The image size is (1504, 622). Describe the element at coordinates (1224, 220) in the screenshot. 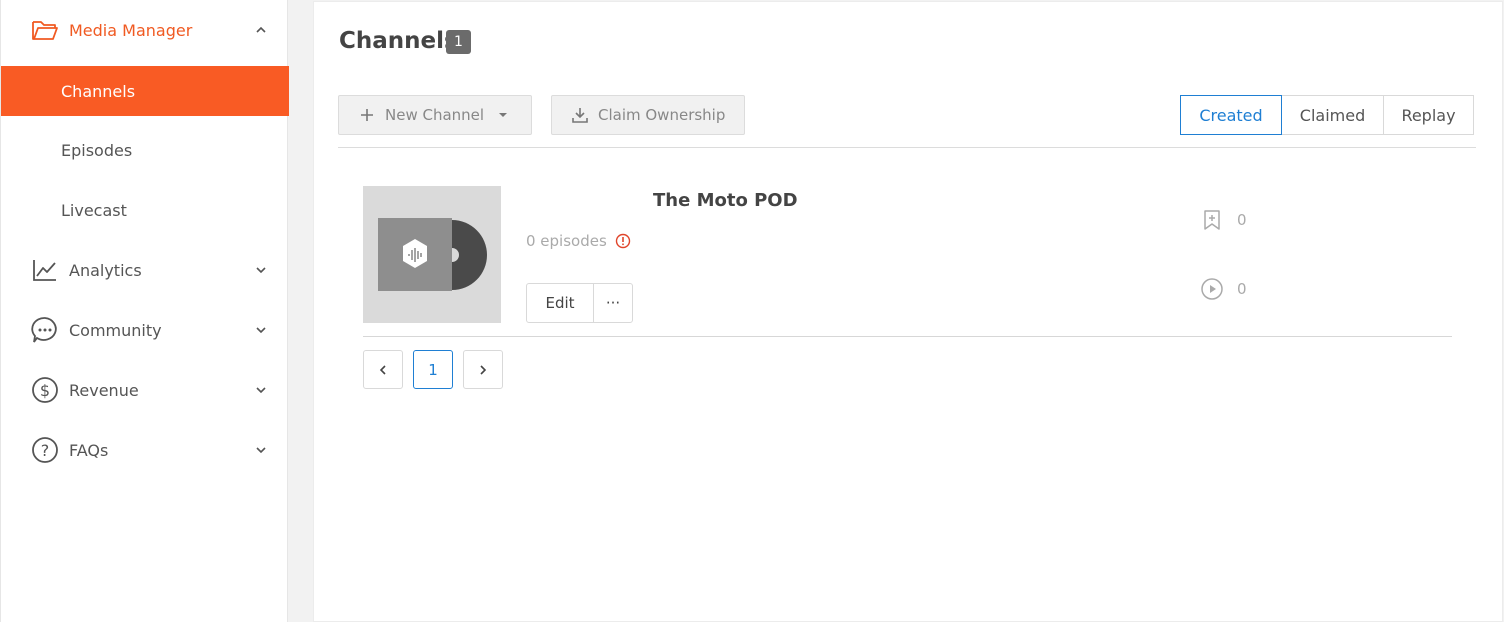

I see `subscriber-stat: 0` at that location.